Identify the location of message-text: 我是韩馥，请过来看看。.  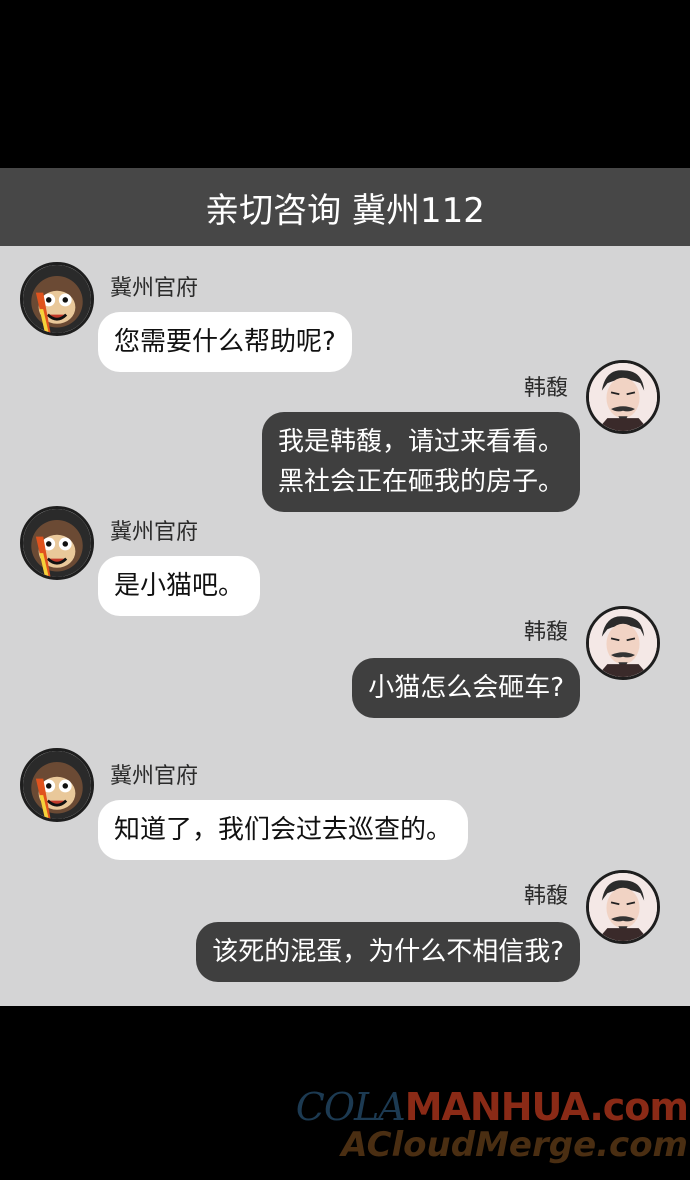
(420, 442).